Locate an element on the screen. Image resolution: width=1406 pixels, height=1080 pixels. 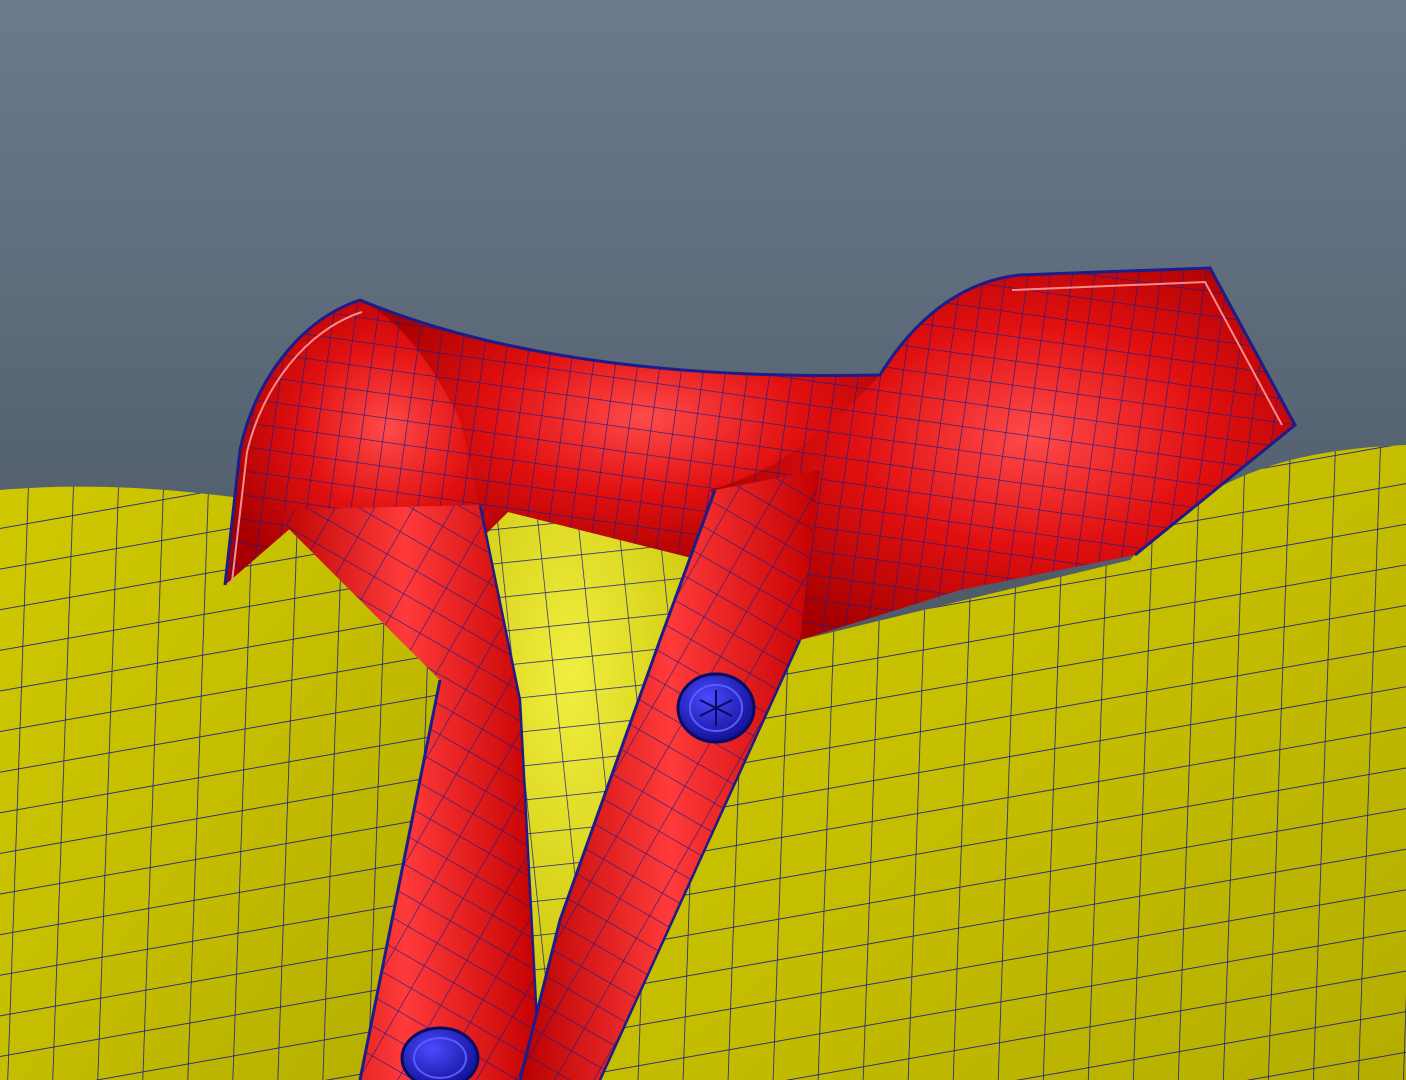
button-upper is located at coordinates (716, 708).